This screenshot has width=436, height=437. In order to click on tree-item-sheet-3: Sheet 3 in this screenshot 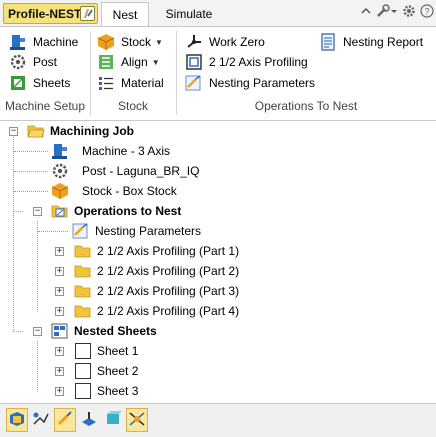, I will do `click(106, 391)`.